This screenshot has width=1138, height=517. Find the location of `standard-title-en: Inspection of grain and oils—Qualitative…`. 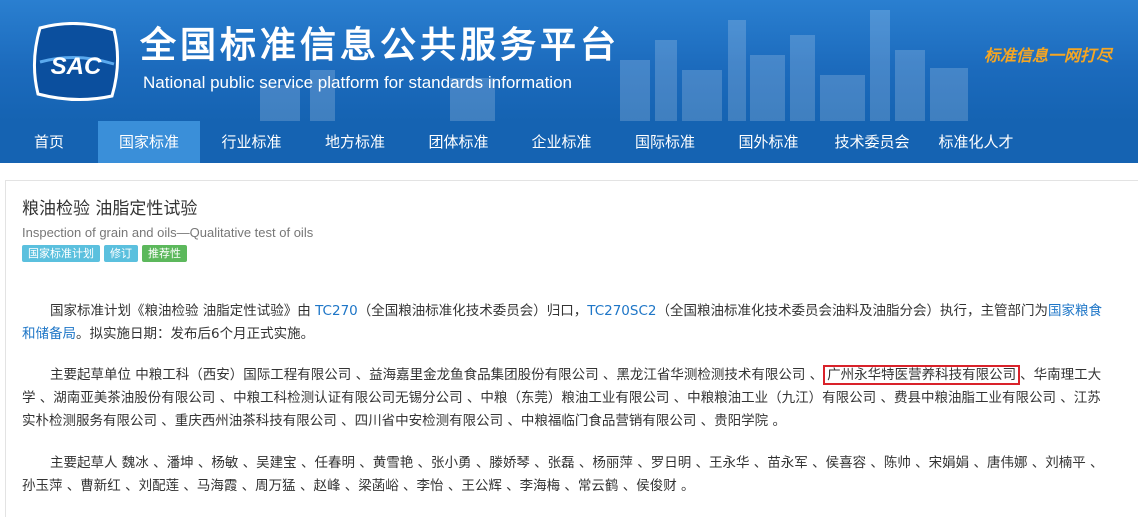

standard-title-en: Inspection of grain and oils—Qualitative… is located at coordinates (168, 232).